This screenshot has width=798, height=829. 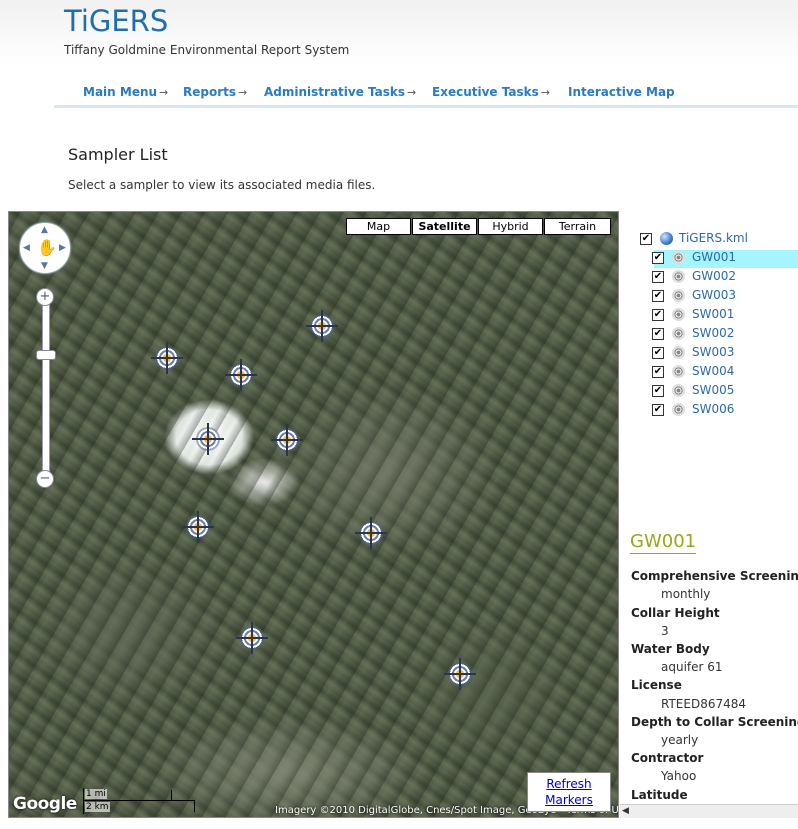 I want to click on tree-item-sw001: ✔ SW001, so click(x=725, y=314).